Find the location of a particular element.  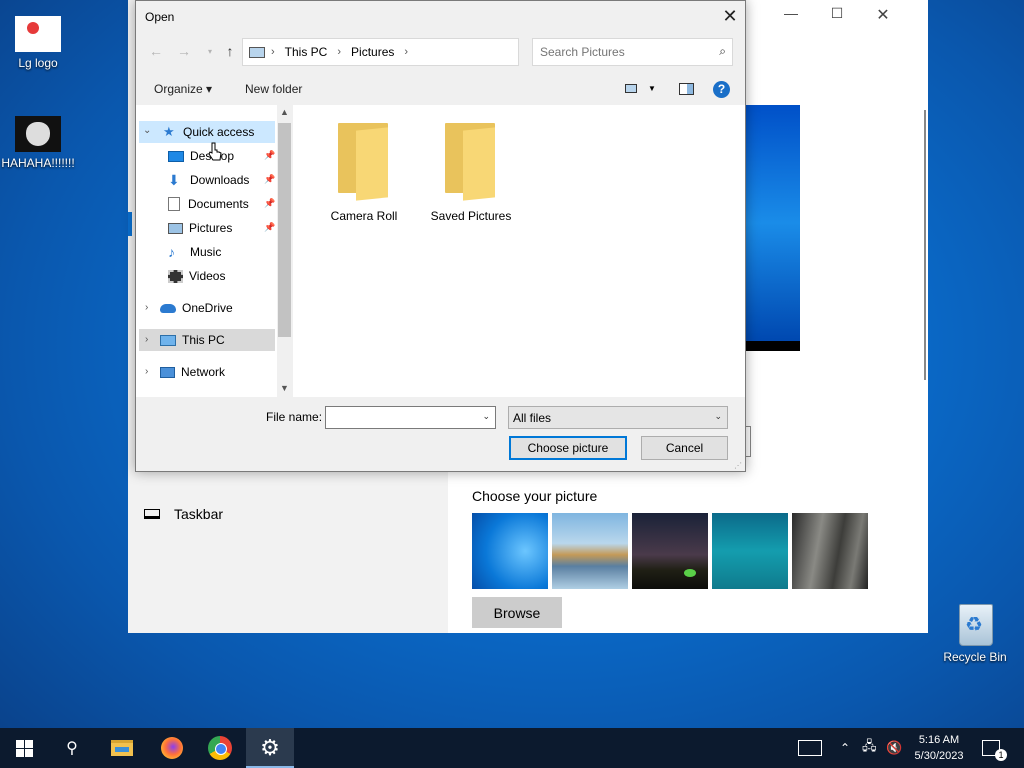

sidebar-item-onedrive: OneDrive is located at coordinates (196, 308).